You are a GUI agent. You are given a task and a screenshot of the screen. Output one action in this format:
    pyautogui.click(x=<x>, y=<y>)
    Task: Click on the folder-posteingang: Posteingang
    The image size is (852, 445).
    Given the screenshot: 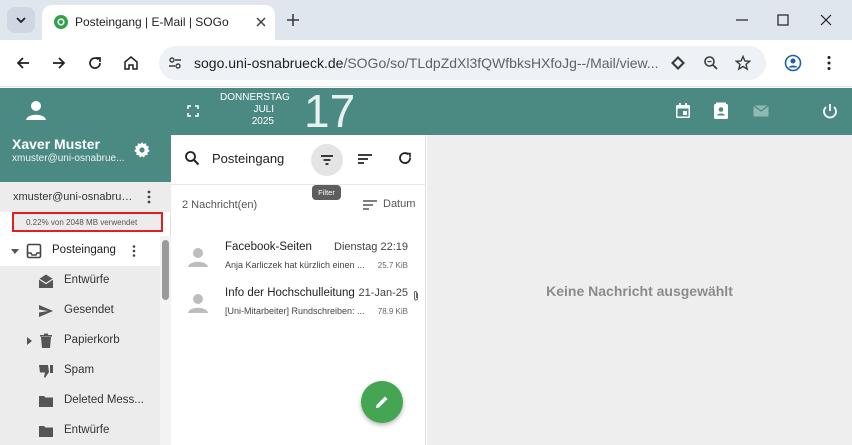 What is the action you would take?
    pyautogui.click(x=80, y=251)
    